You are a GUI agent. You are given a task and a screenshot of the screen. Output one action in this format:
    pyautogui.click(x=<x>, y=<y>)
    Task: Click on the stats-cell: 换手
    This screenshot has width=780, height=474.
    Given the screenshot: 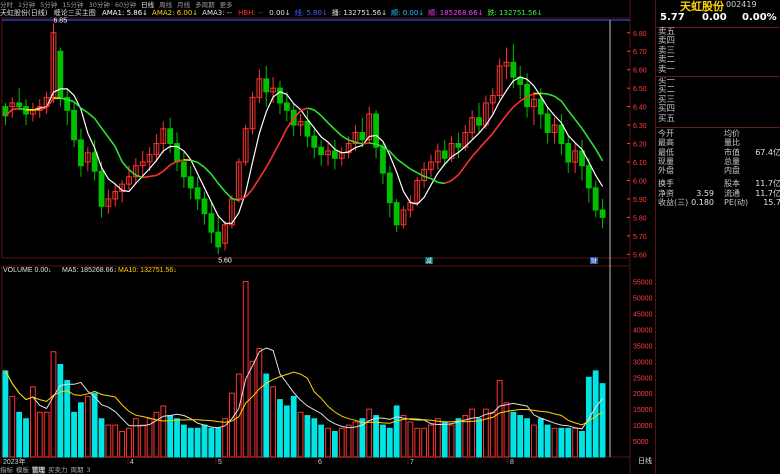 What is the action you would take?
    pyautogui.click(x=666, y=184)
    